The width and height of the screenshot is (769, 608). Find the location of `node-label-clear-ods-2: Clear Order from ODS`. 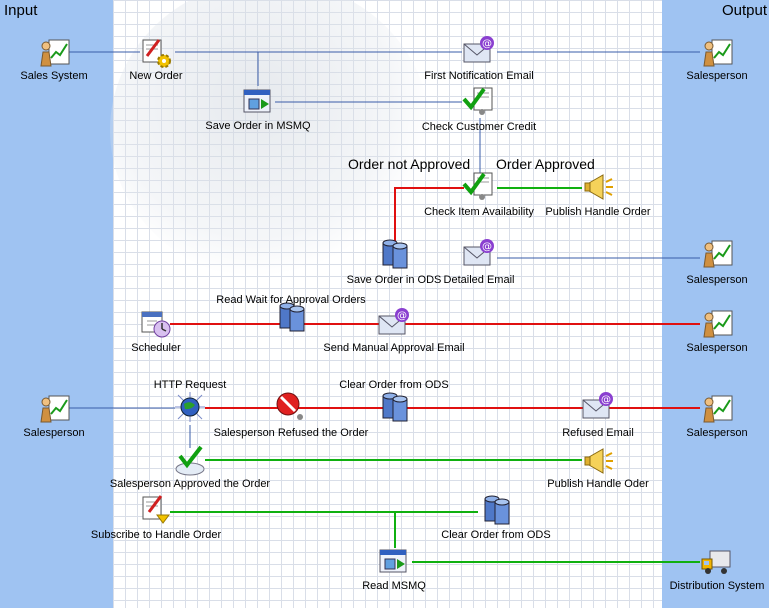

node-label-clear-ods-2: Clear Order from ODS is located at coordinates (496, 535).